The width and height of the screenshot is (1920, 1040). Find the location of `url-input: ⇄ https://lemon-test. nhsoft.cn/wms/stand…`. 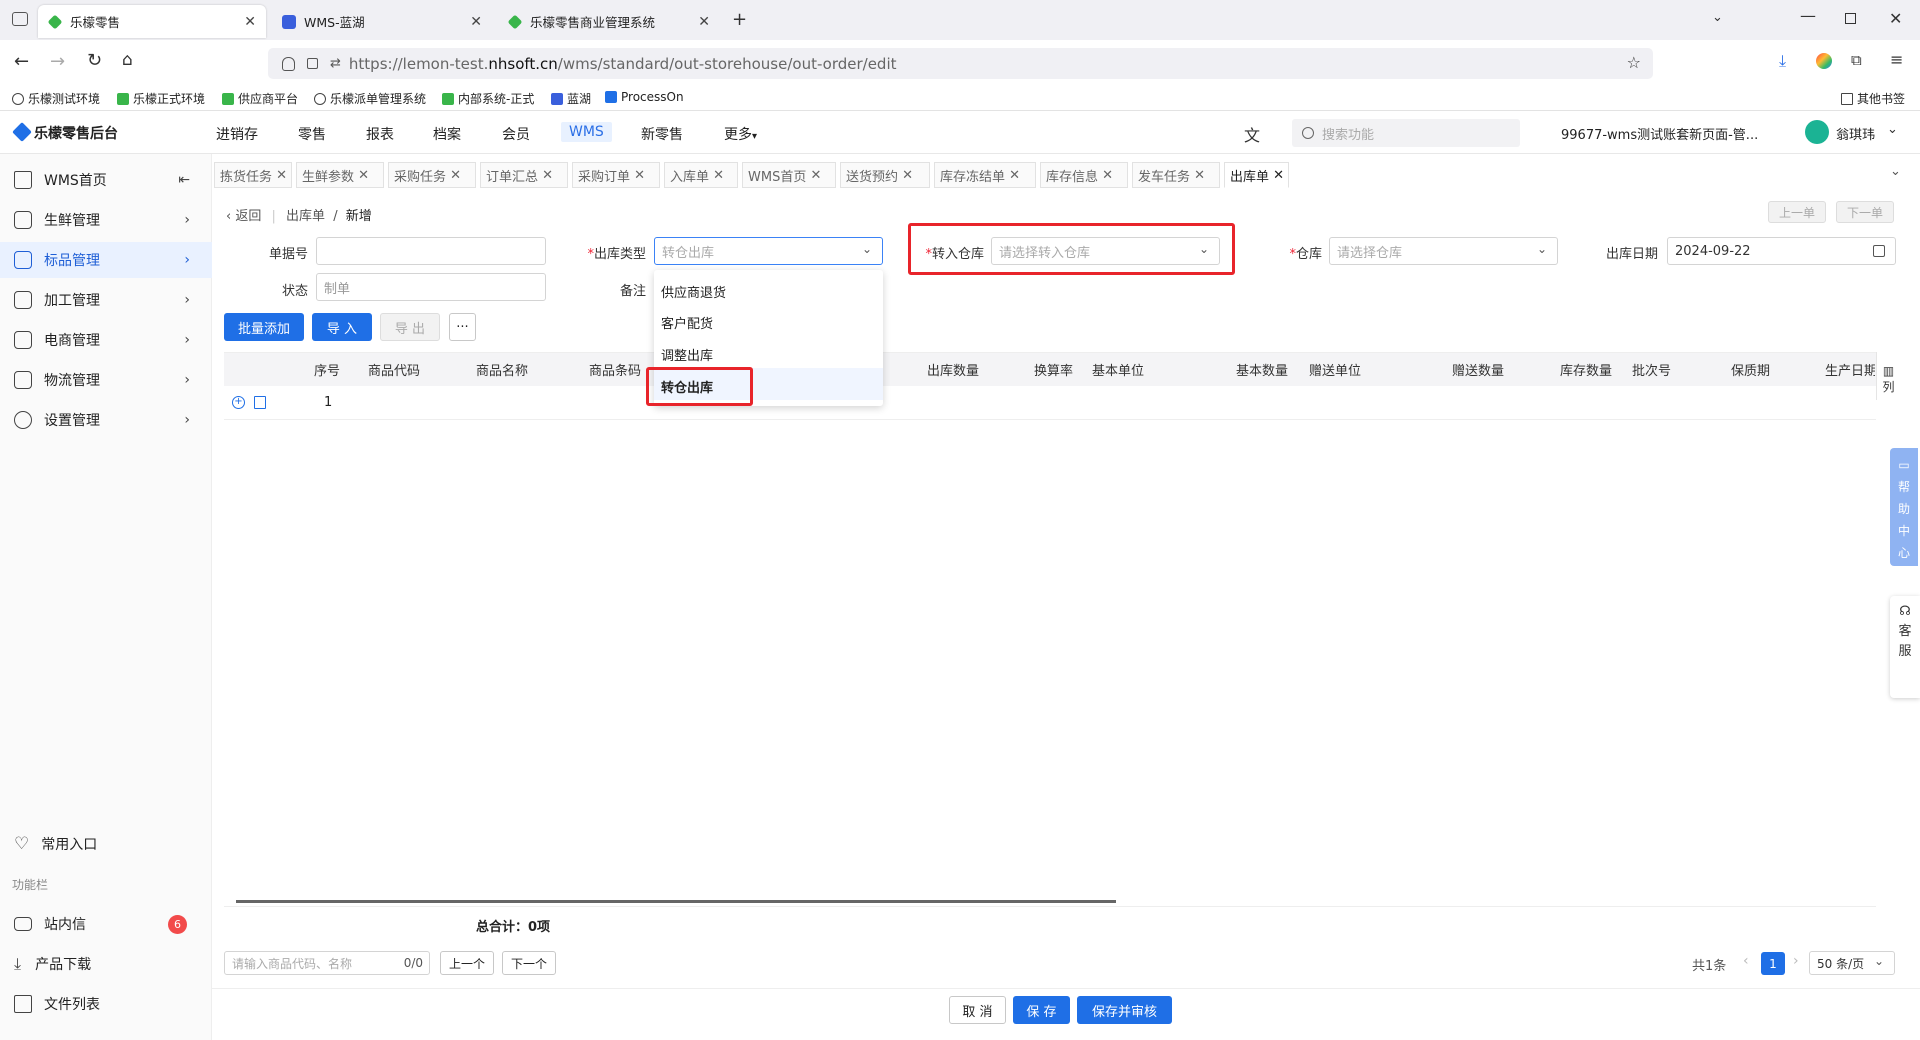

url-input: ⇄ https://lemon-test. nhsoft.cn/wms/stand… is located at coordinates (960, 63).